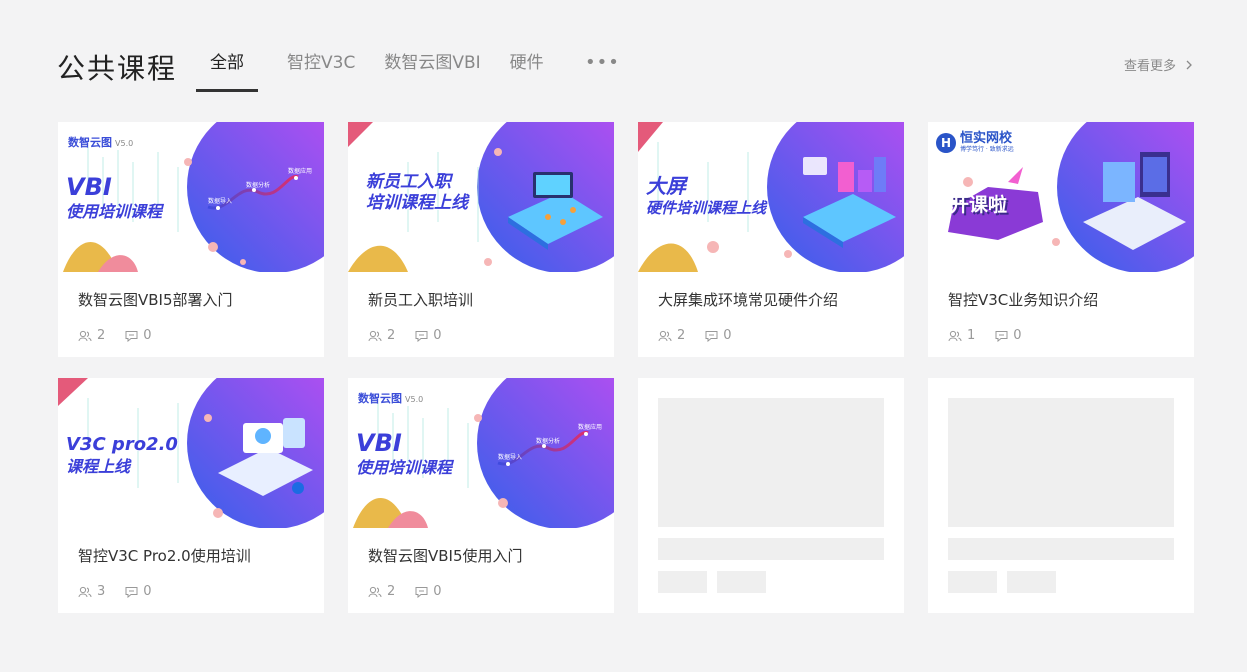  What do you see at coordinates (421, 300) in the screenshot?
I see `course-title: 新员工入职培训` at bounding box center [421, 300].